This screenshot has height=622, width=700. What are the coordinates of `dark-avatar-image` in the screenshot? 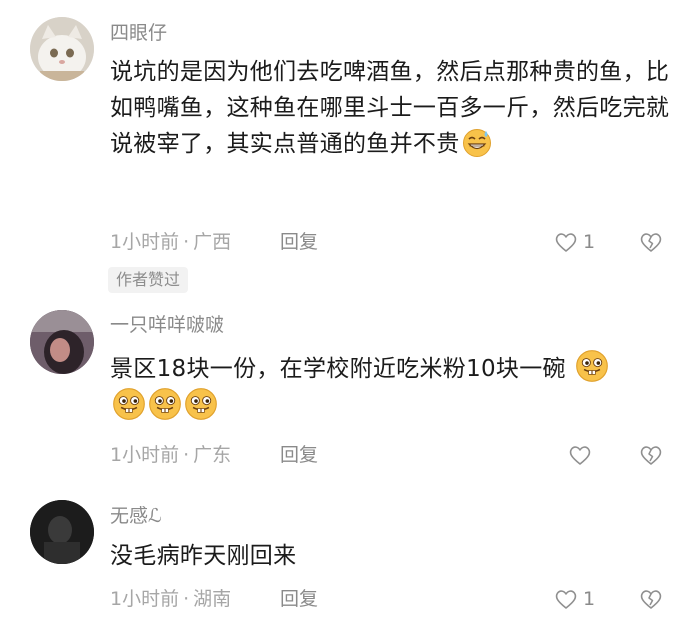 It's located at (62, 532).